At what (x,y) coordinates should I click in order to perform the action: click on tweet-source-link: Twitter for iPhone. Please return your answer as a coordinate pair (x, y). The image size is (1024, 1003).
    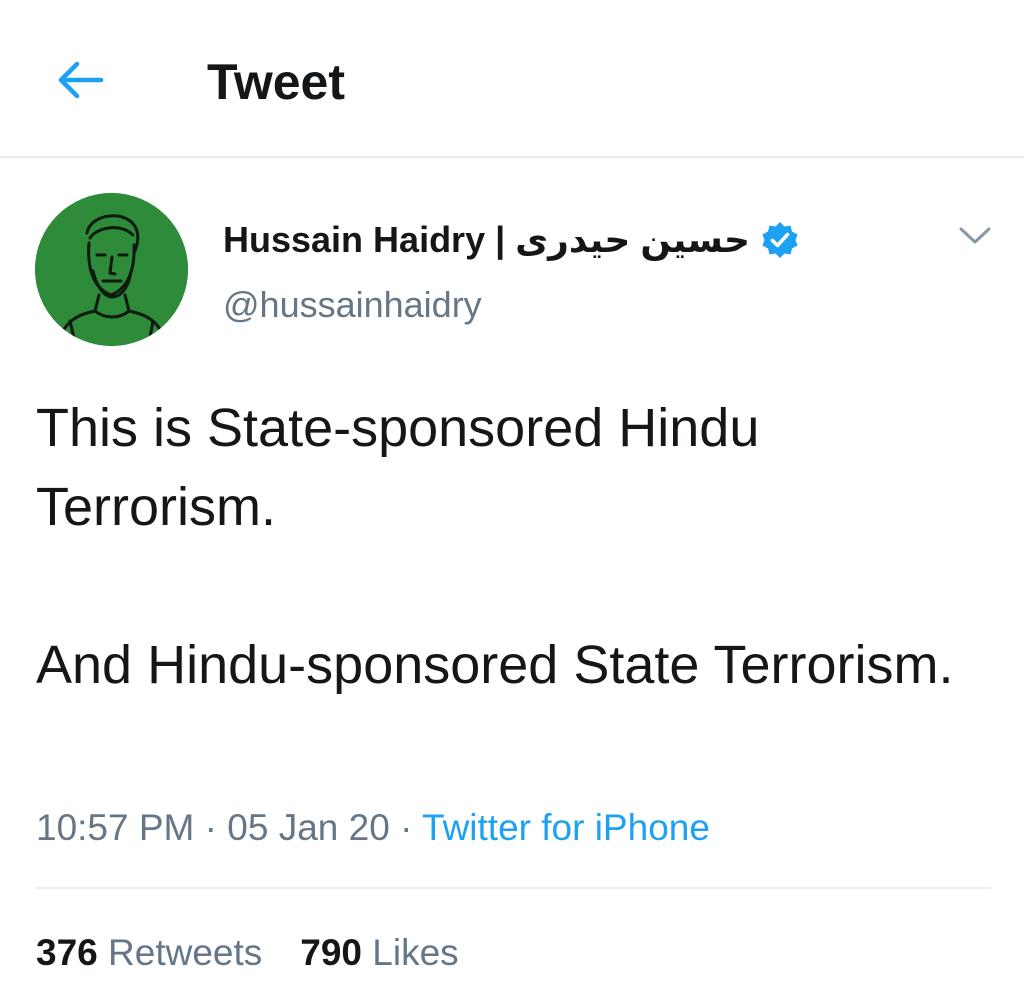
    Looking at the image, I should click on (566, 827).